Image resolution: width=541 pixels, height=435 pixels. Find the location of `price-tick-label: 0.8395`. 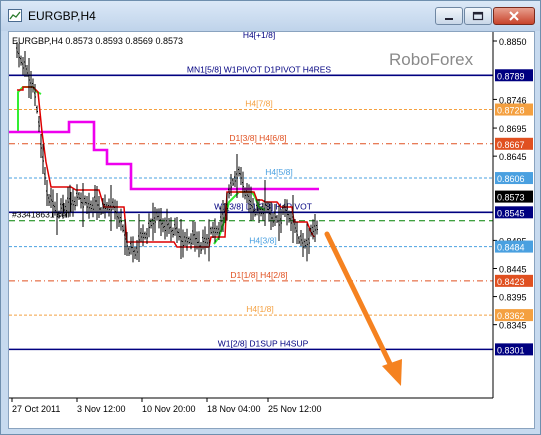

price-tick-label: 0.8395 is located at coordinates (513, 298).